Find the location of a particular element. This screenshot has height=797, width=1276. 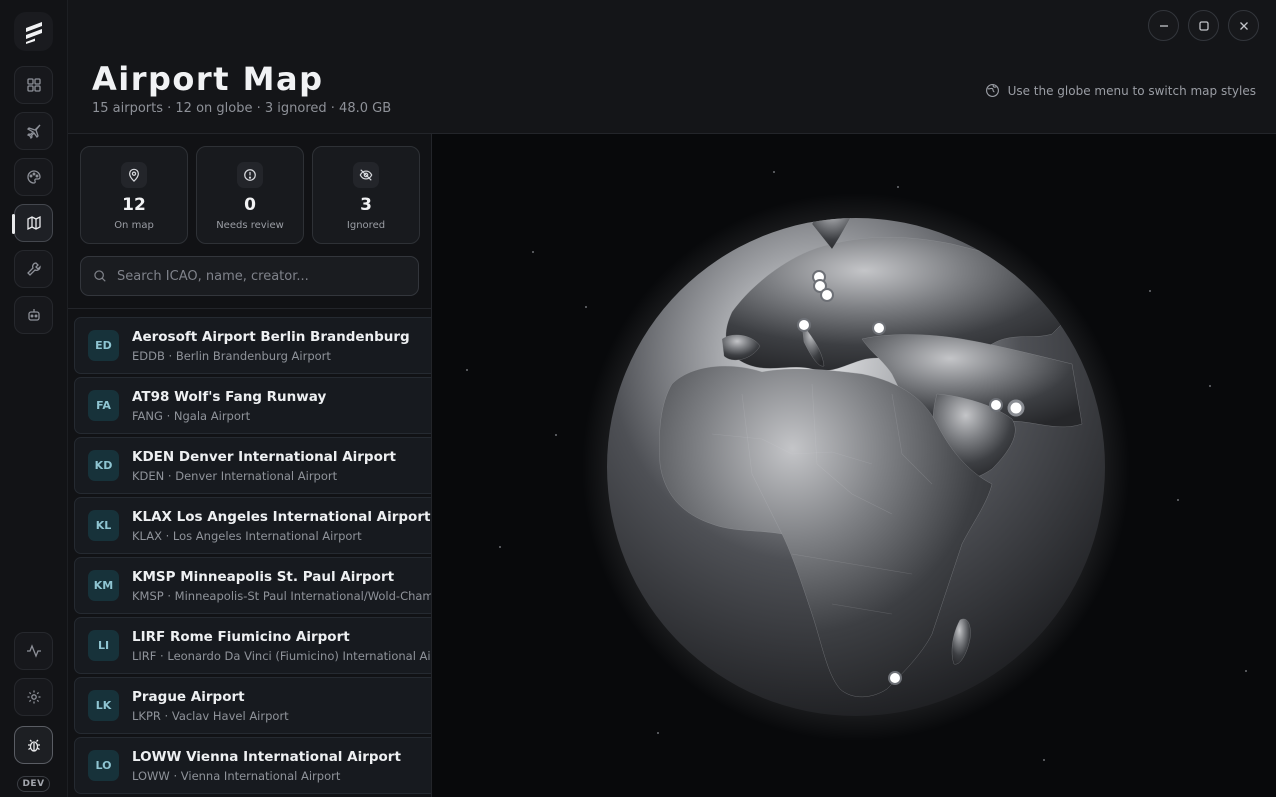

icao-badge: LK is located at coordinates (103, 705).